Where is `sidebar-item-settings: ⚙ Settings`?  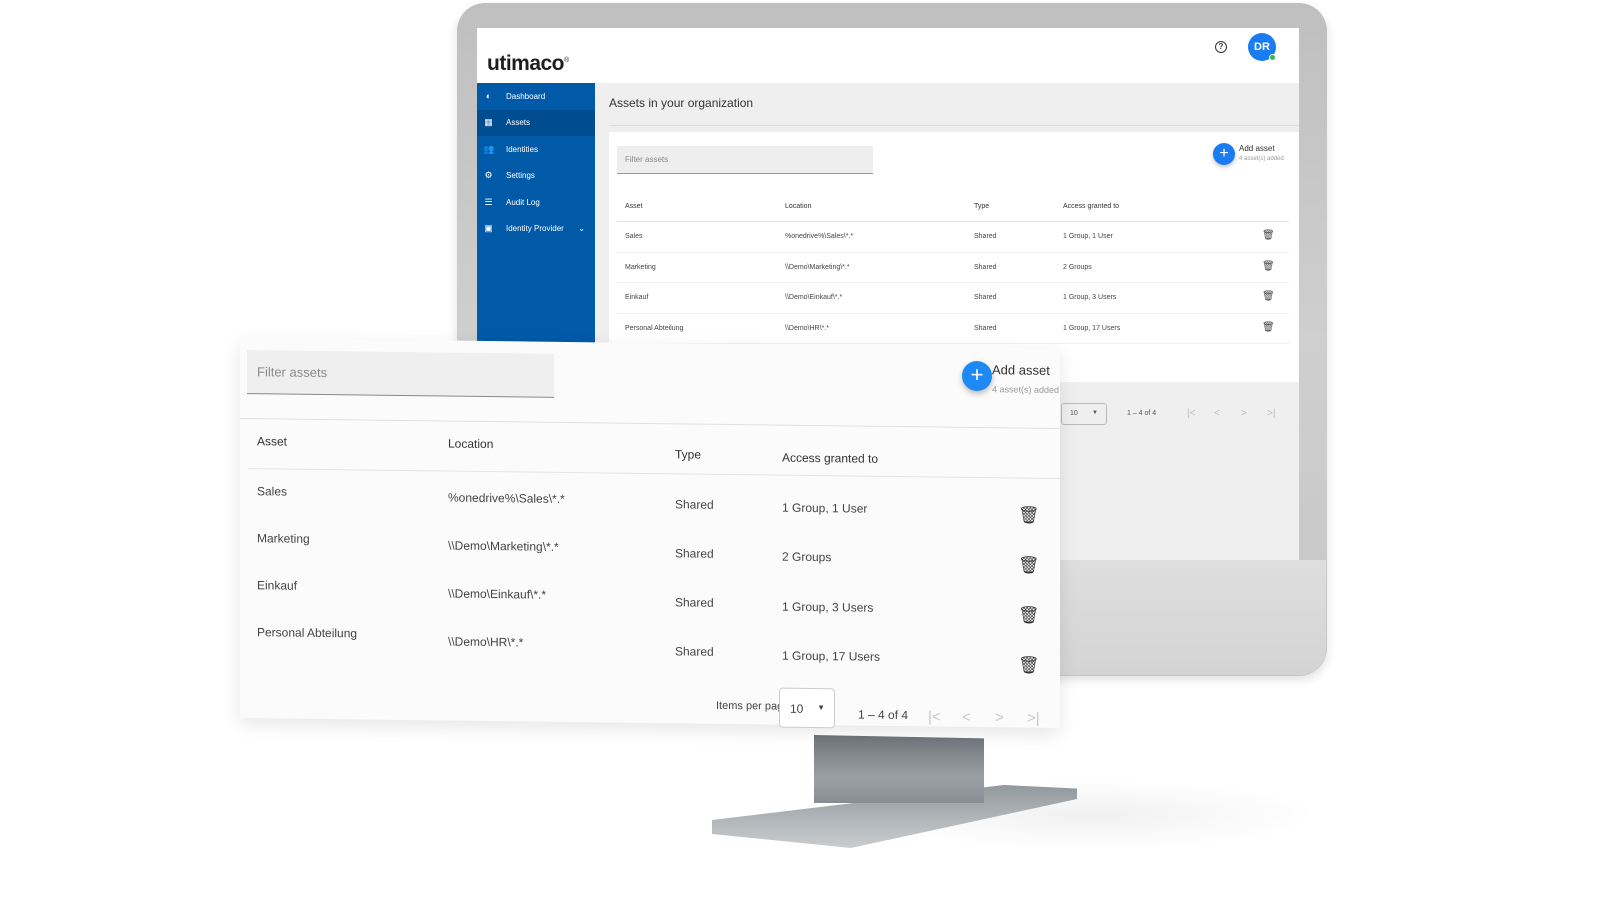
sidebar-item-settings: ⚙ Settings is located at coordinates (536, 176).